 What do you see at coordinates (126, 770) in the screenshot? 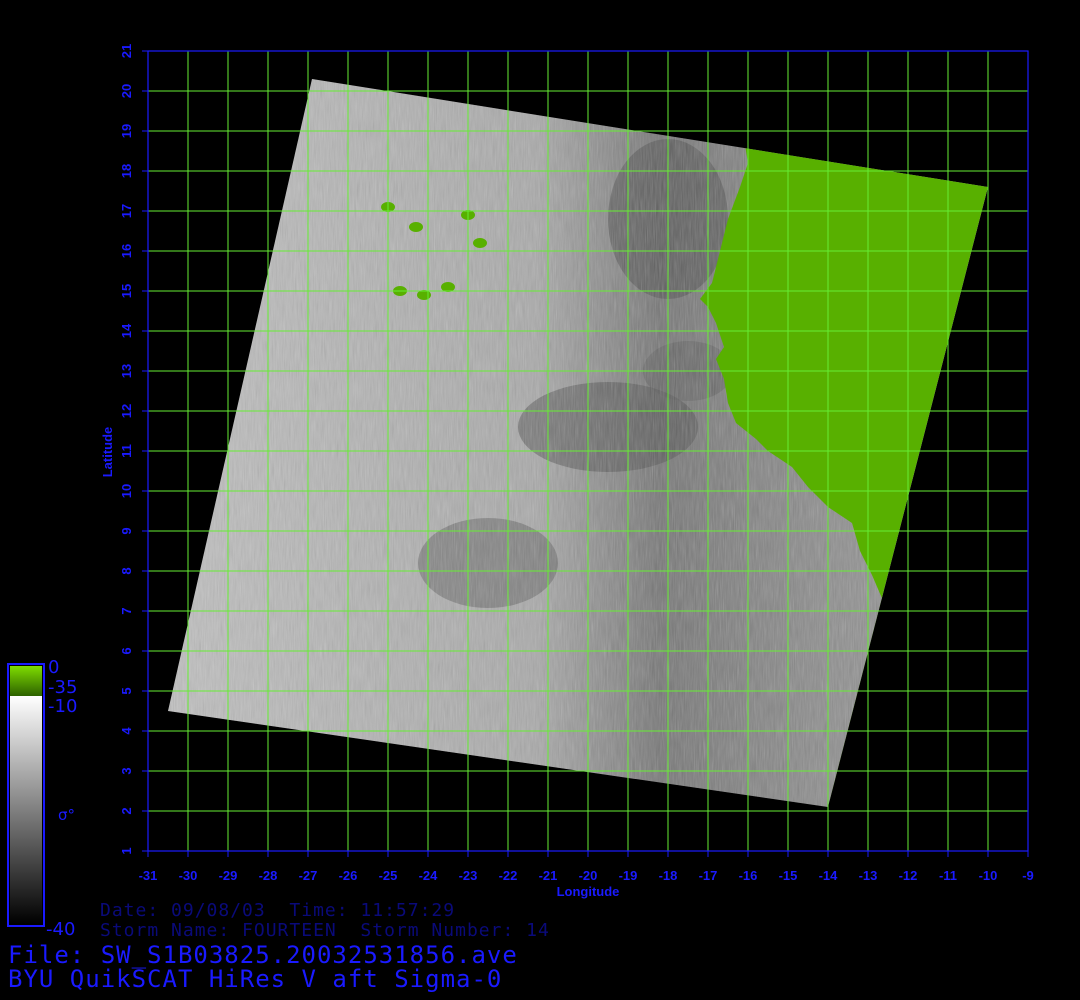
I see `y-tick-label: 3` at bounding box center [126, 770].